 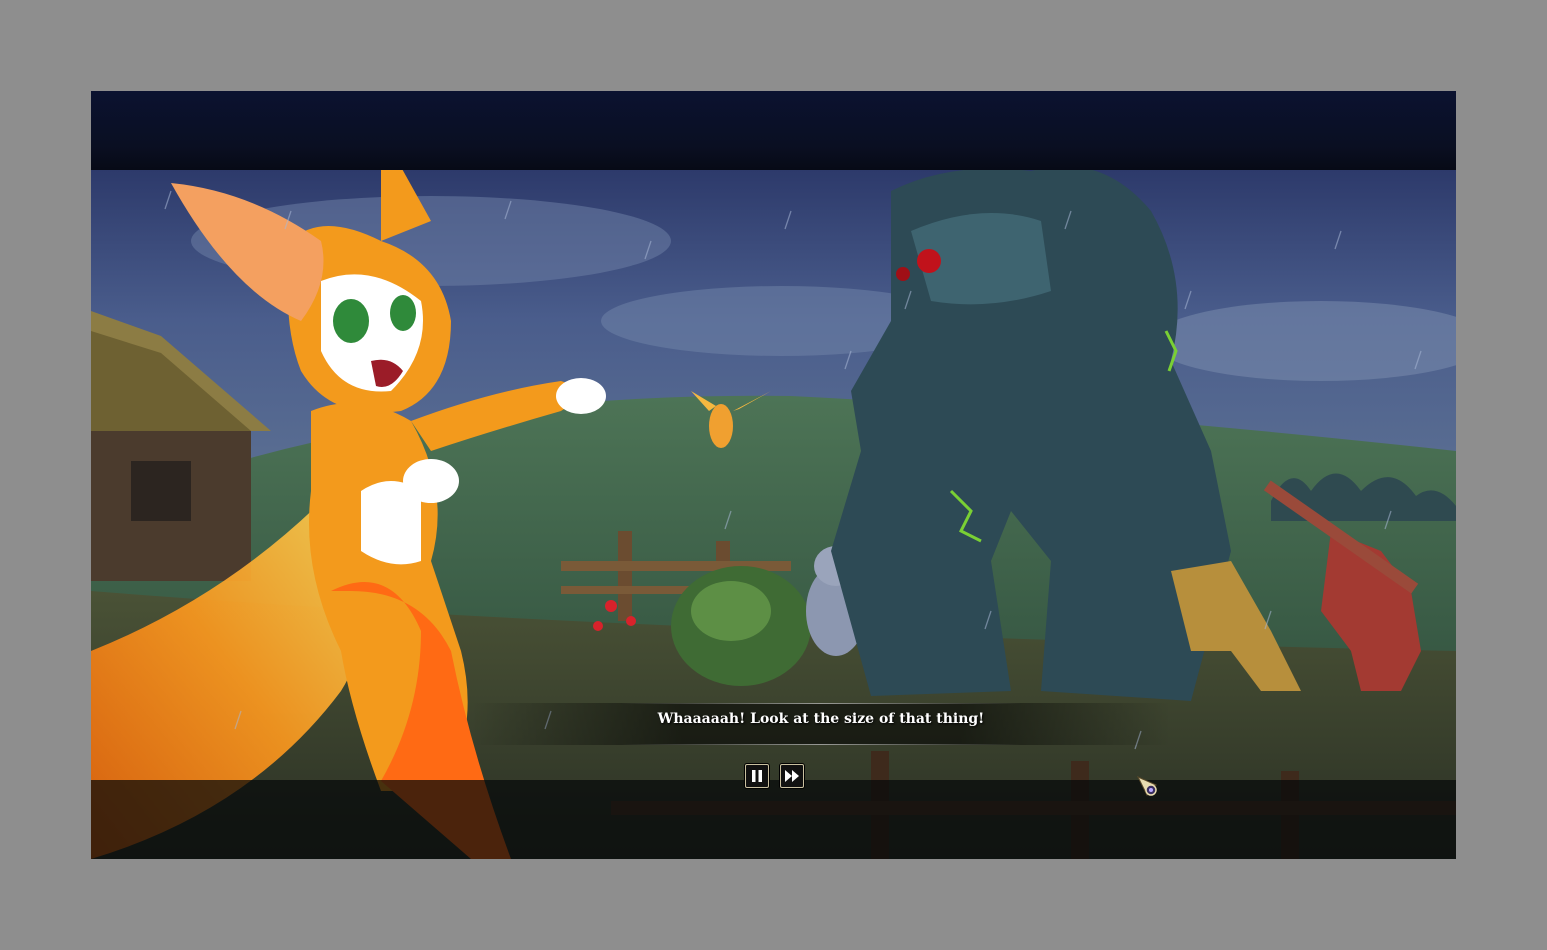 What do you see at coordinates (1147, 786) in the screenshot?
I see `mouse-cursor-icon` at bounding box center [1147, 786].